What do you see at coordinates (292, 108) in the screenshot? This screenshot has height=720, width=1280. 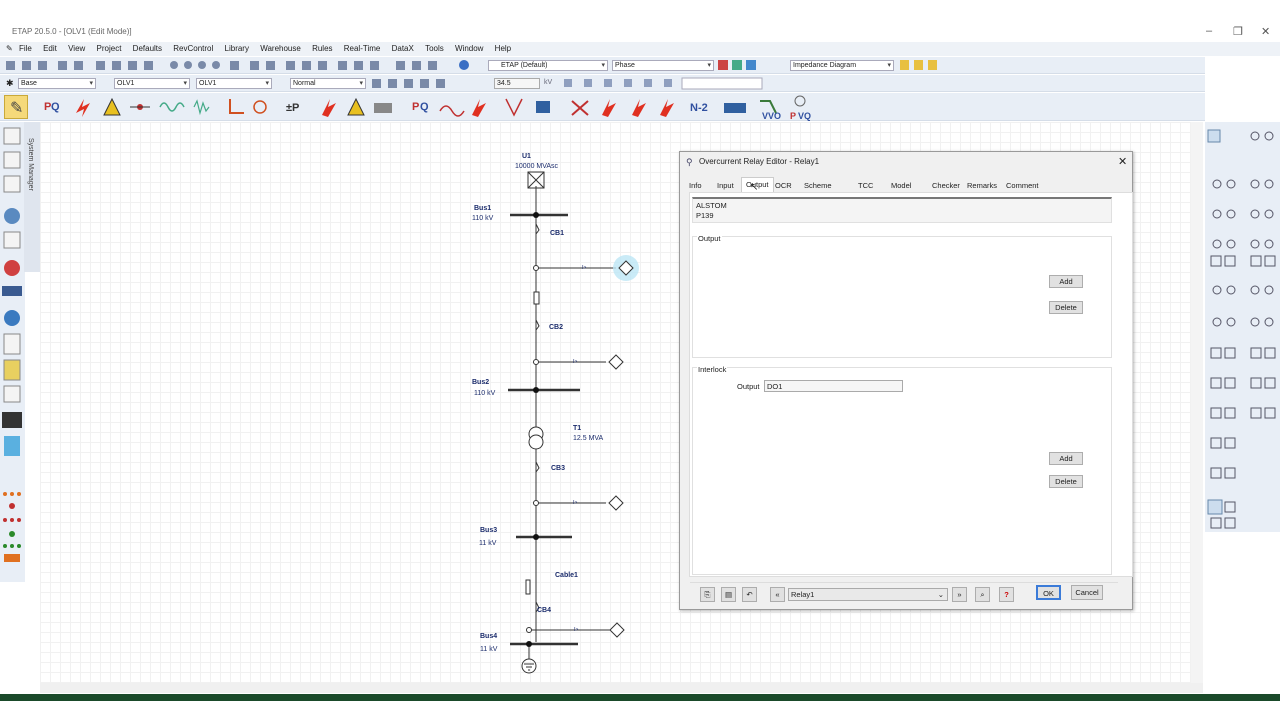 I see `svg-text: ±P` at bounding box center [292, 108].